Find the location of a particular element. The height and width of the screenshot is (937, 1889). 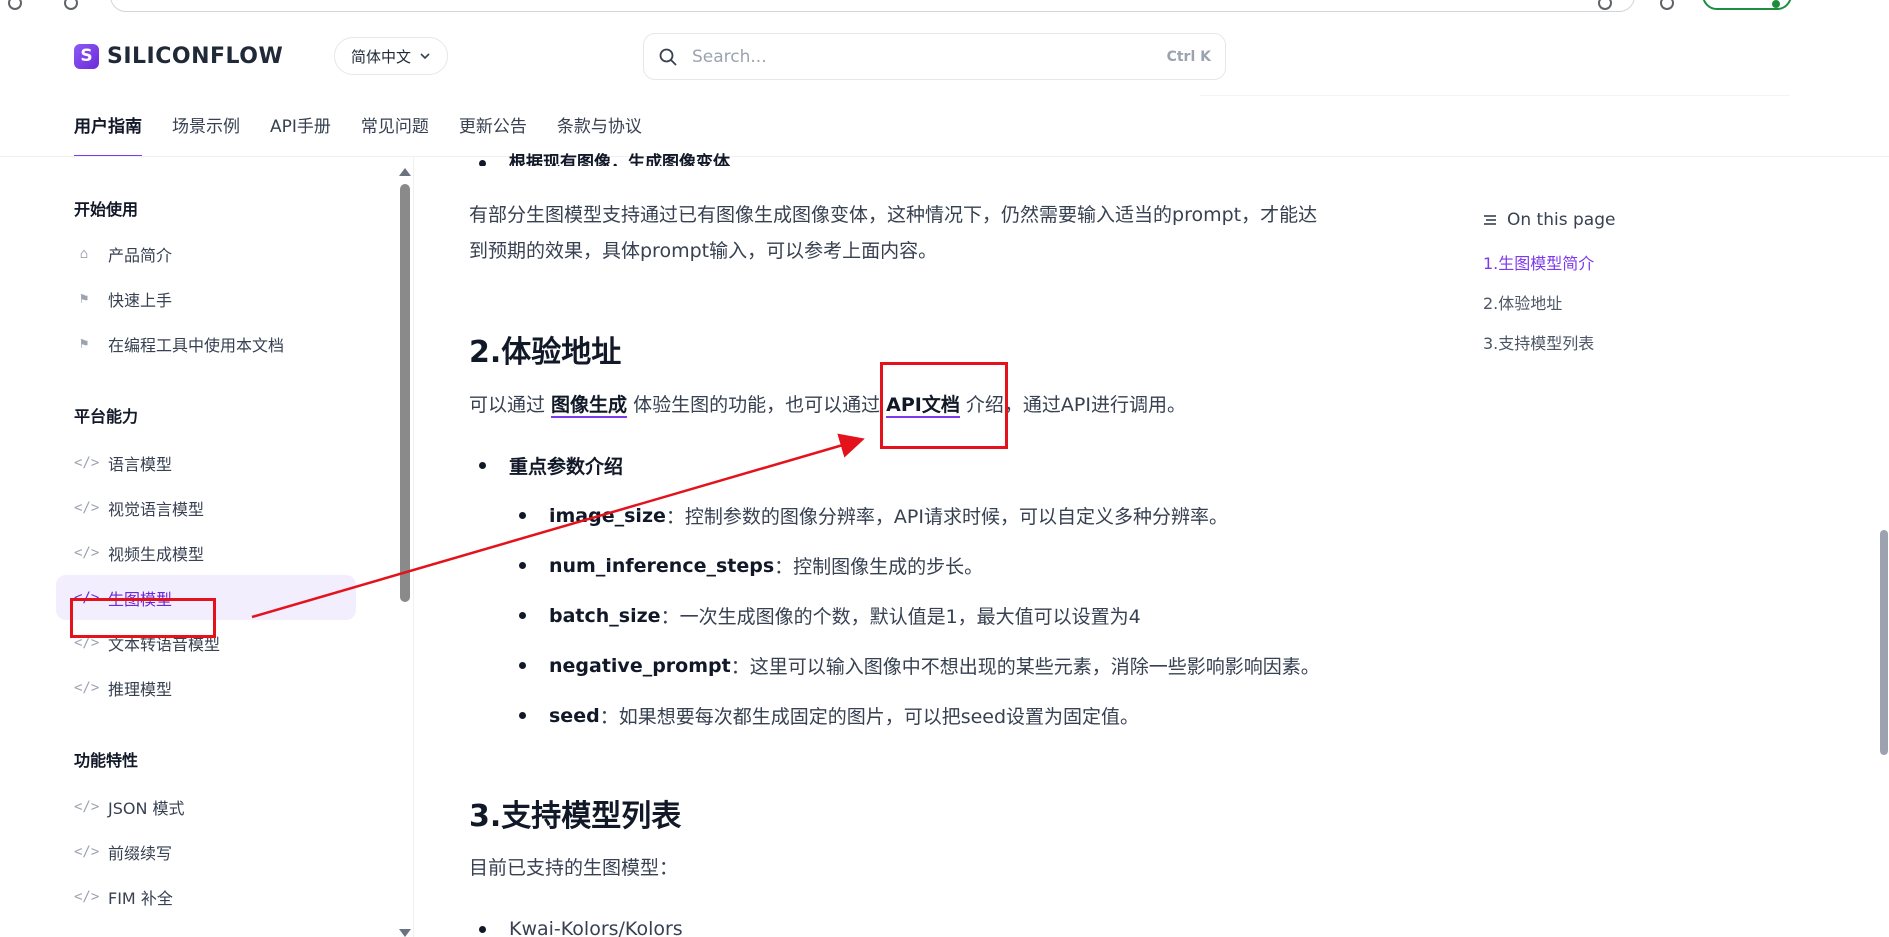

sidebar-section-title: 平台能力 is located at coordinates (106, 416).